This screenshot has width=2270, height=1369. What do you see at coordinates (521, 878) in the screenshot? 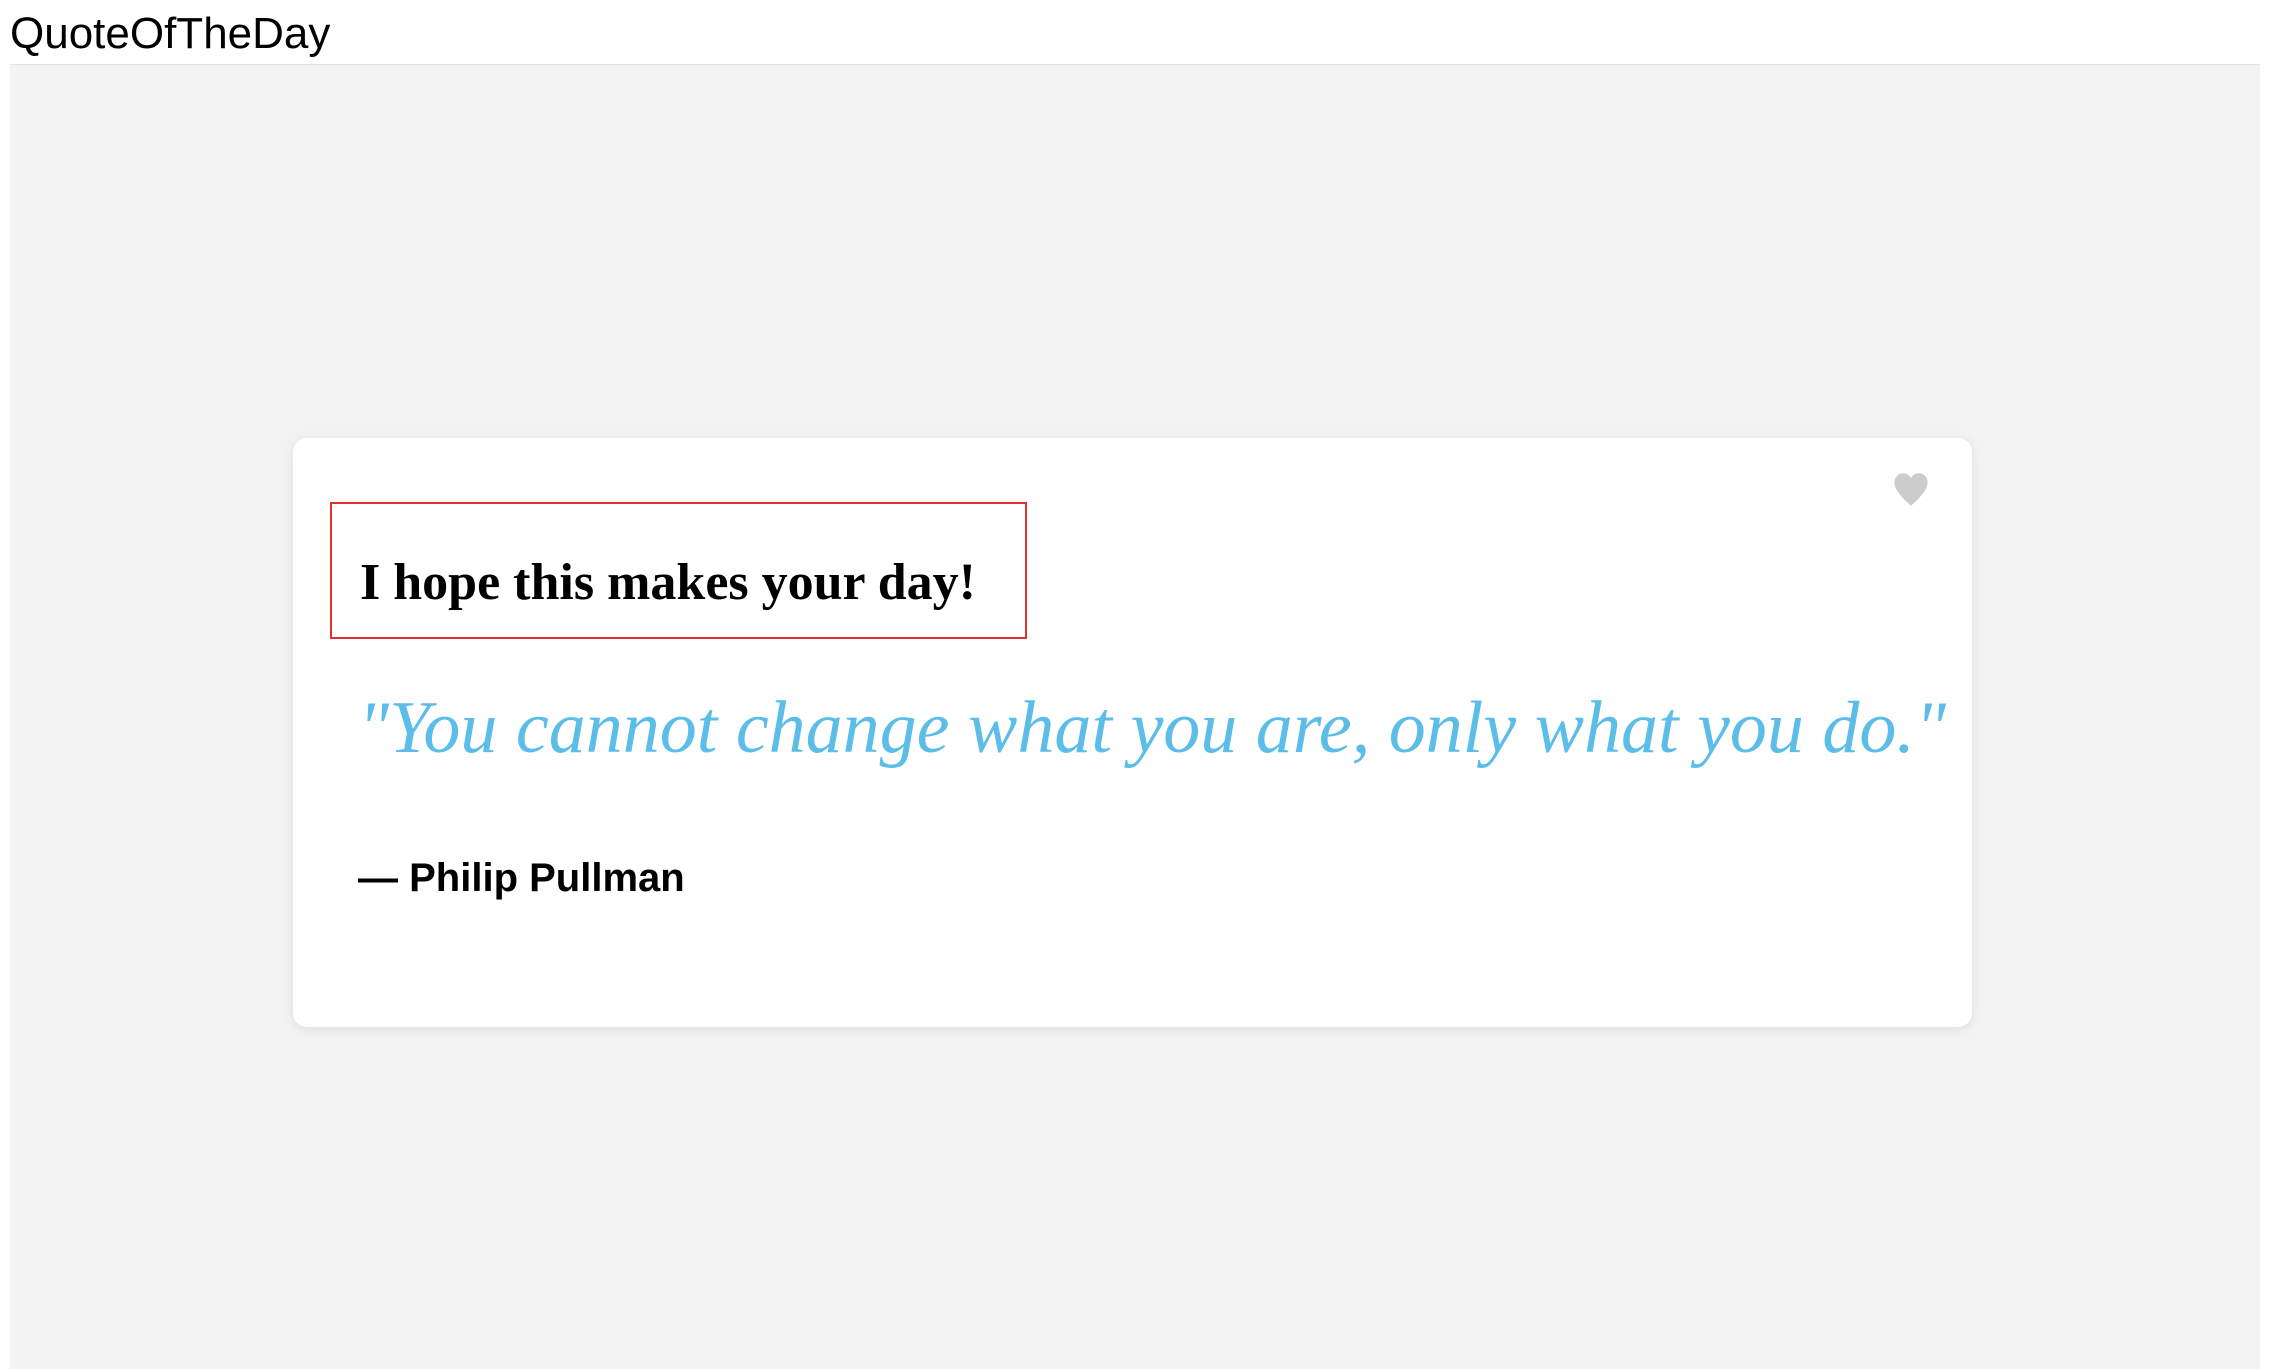
I see `quote-author: — Philip Pullman` at bounding box center [521, 878].